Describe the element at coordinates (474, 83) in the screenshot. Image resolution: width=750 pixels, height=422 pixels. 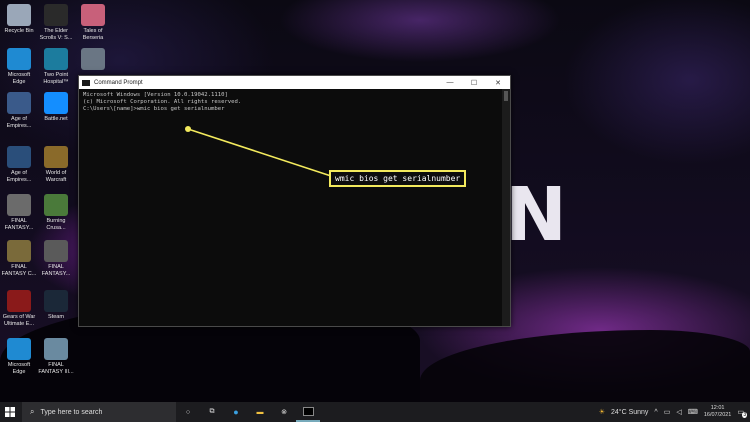
I see `maximize-button: ☐` at that location.